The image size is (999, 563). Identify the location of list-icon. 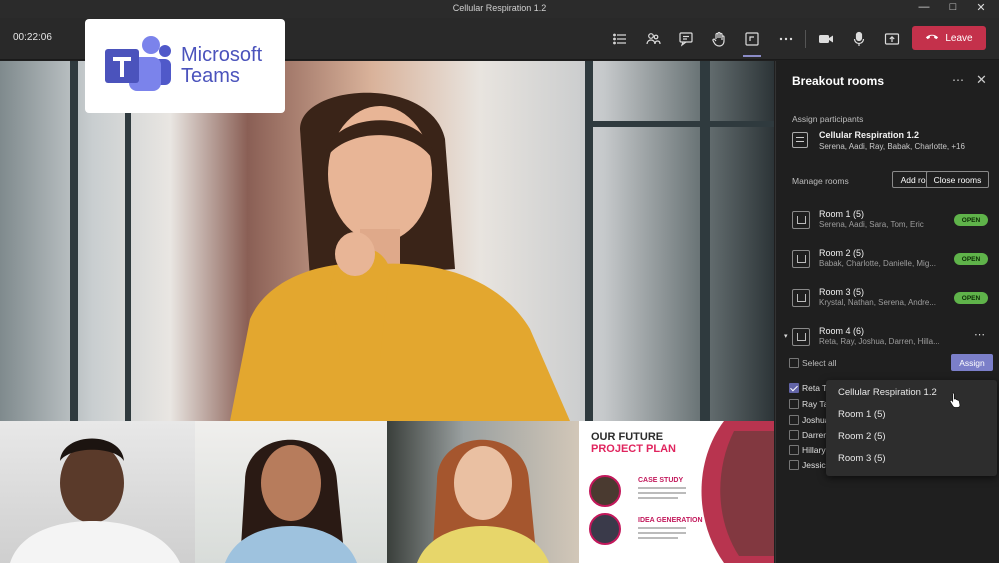
(620, 39).